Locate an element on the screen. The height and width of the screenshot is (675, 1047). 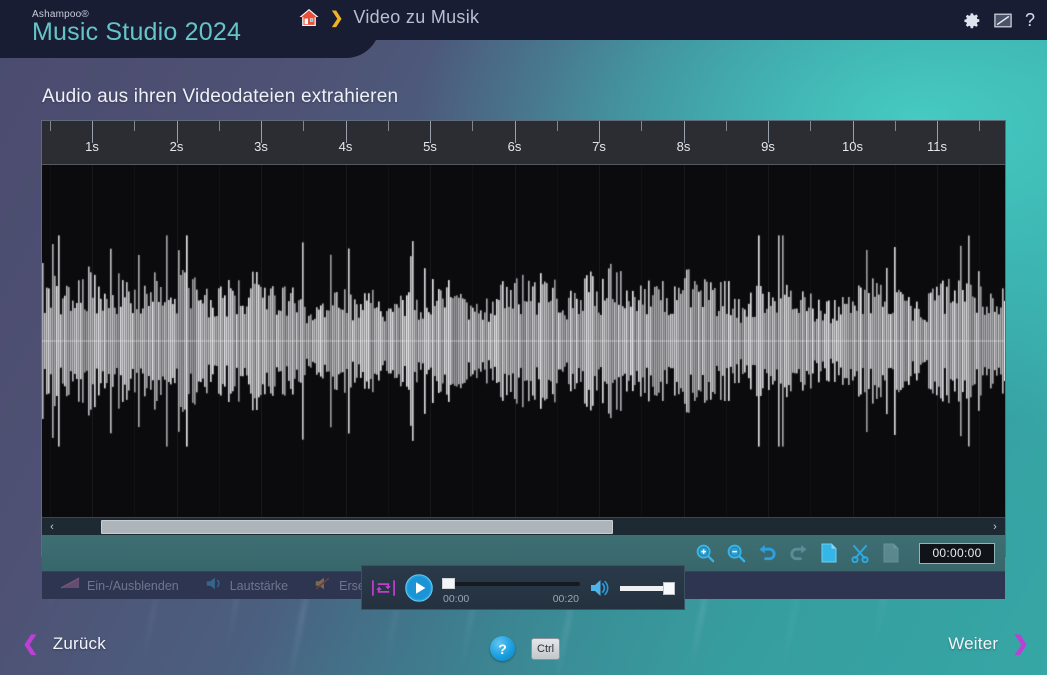
page-title: Audio aus ihren Videodateien extrahieren is located at coordinates (220, 96).